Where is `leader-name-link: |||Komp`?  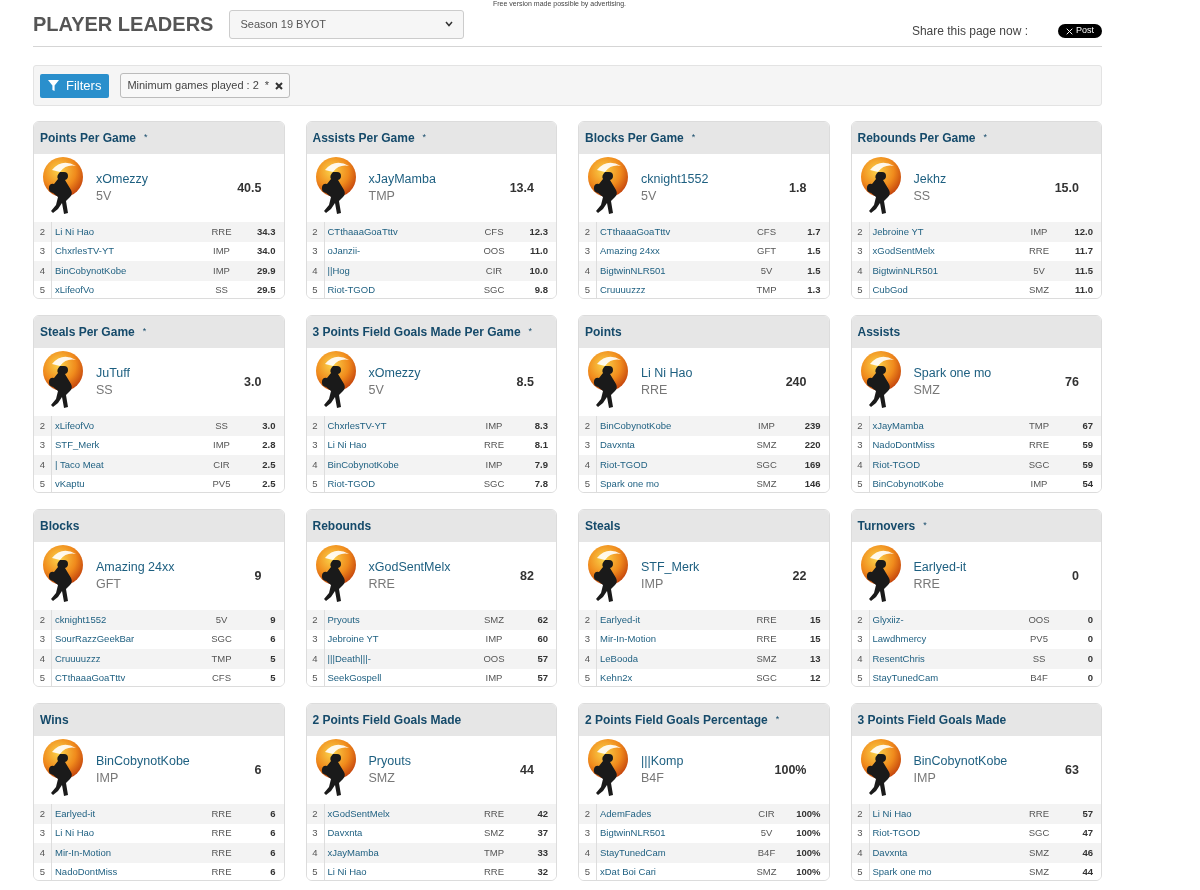
leader-name-link: |||Komp is located at coordinates (708, 761).